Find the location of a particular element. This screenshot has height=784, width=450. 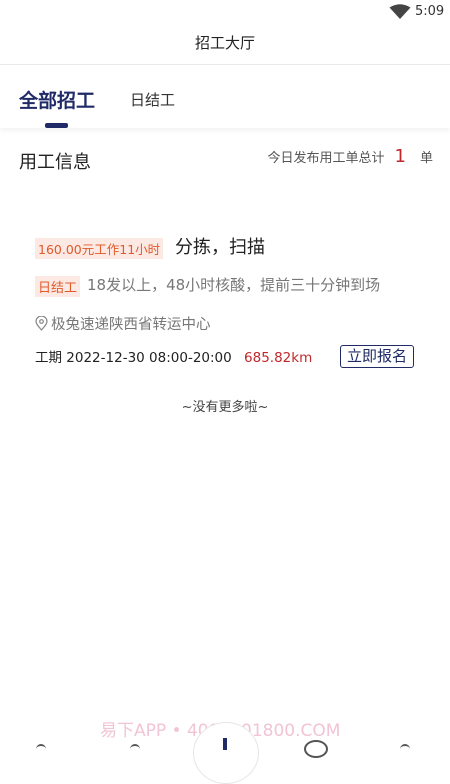

tab-all-recruitment: 全部招工 is located at coordinates (57, 99).